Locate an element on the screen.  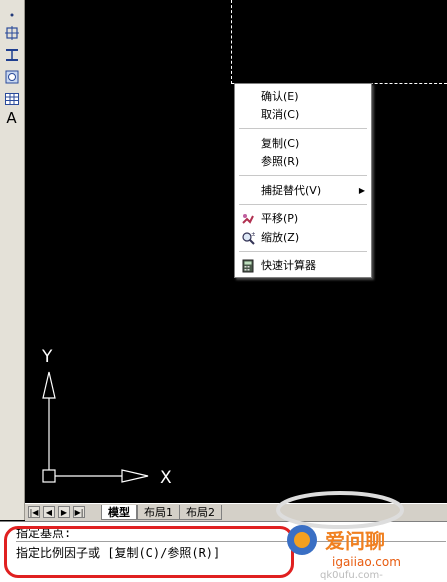
region-icon is located at coordinates (11, 76).